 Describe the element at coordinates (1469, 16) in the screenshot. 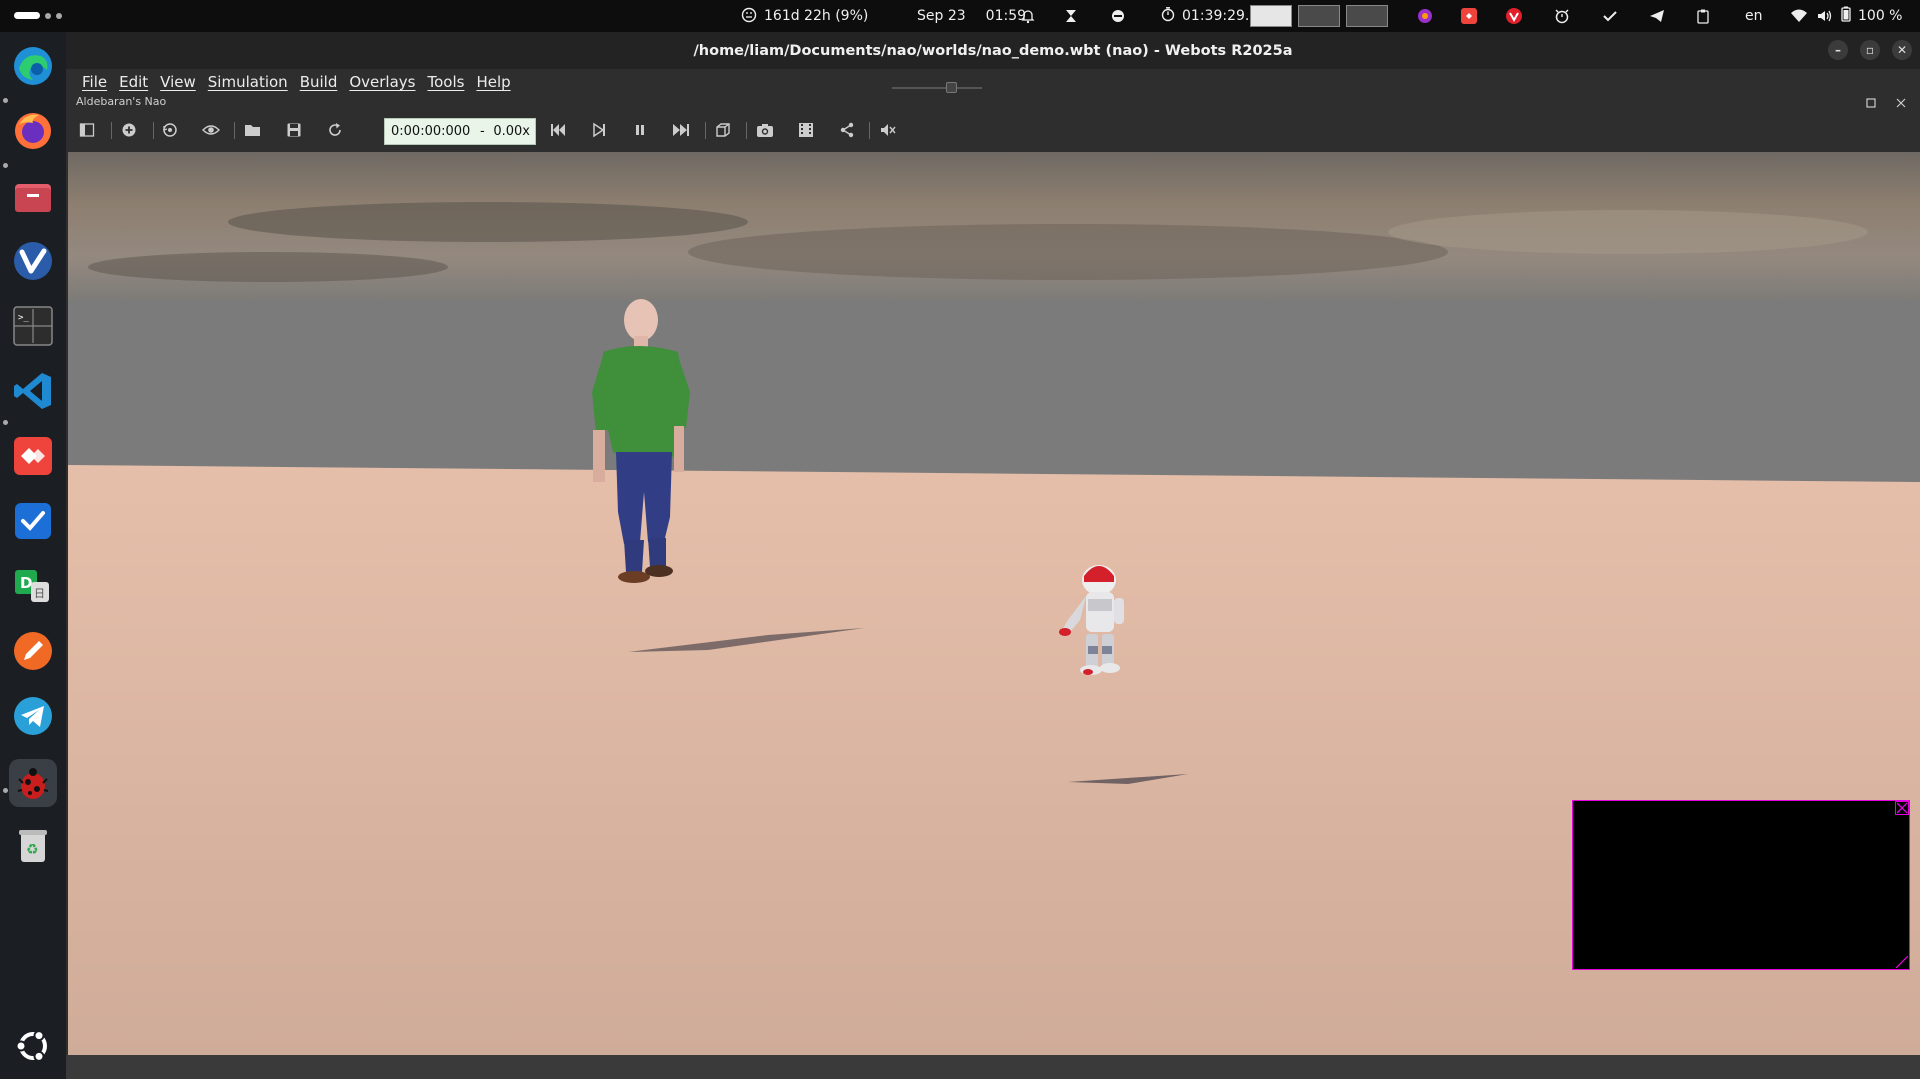

I see `tray-anydesk-icon` at that location.